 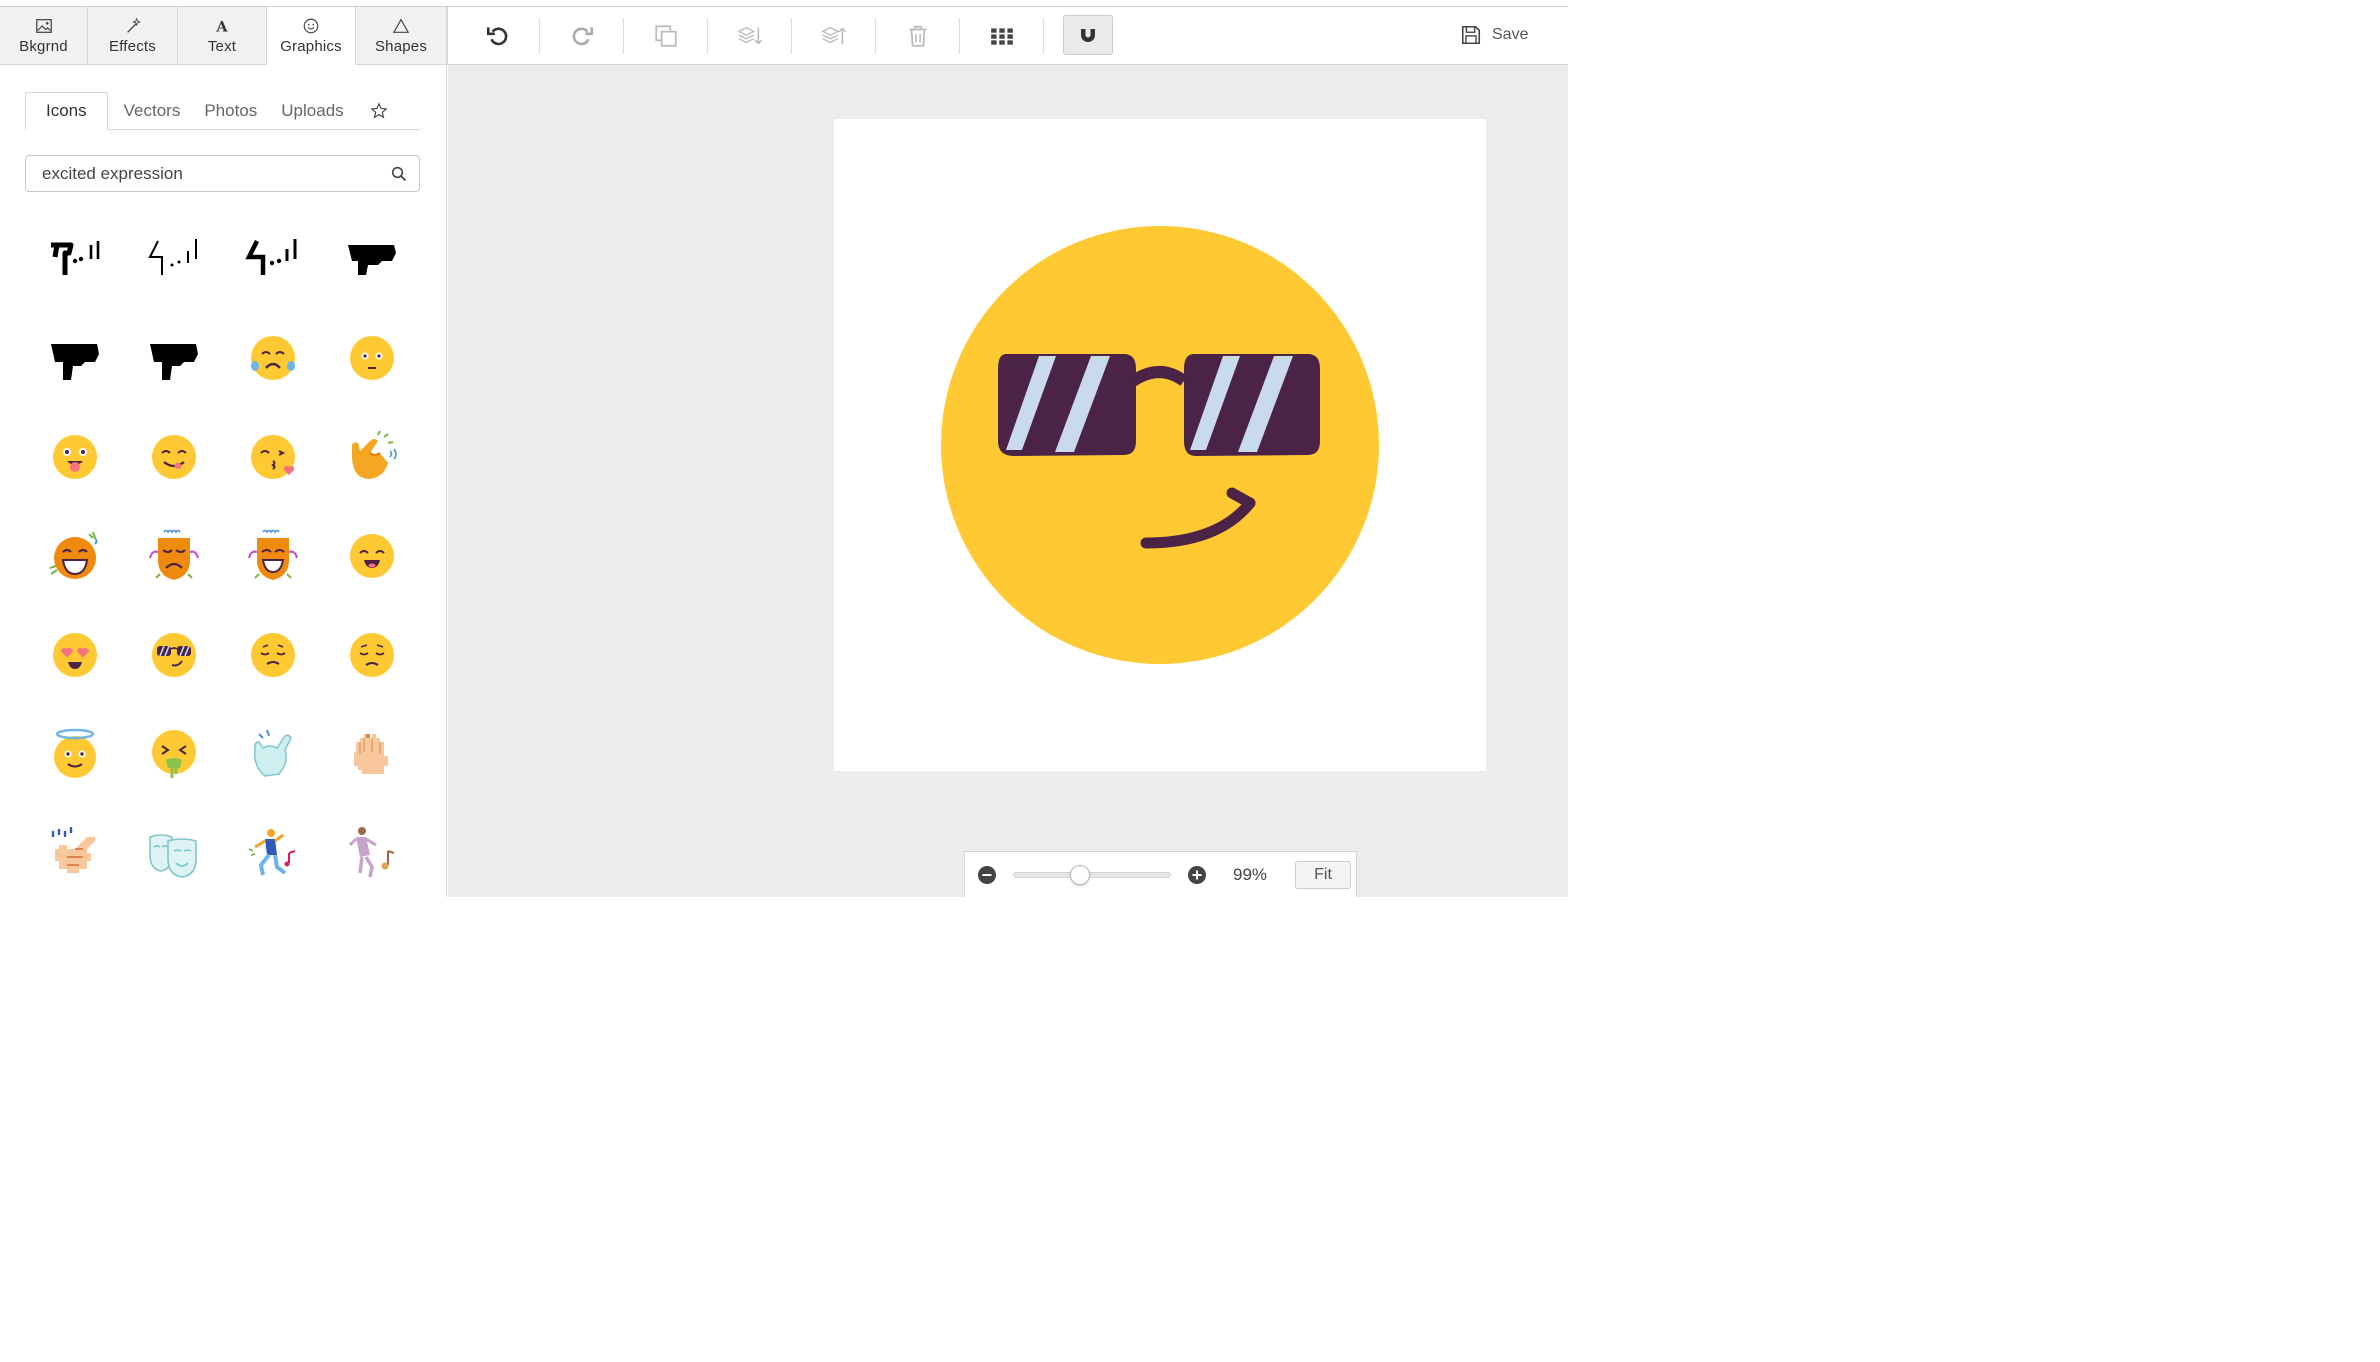 I want to click on pointing-hand-icon, so click(x=272, y=753).